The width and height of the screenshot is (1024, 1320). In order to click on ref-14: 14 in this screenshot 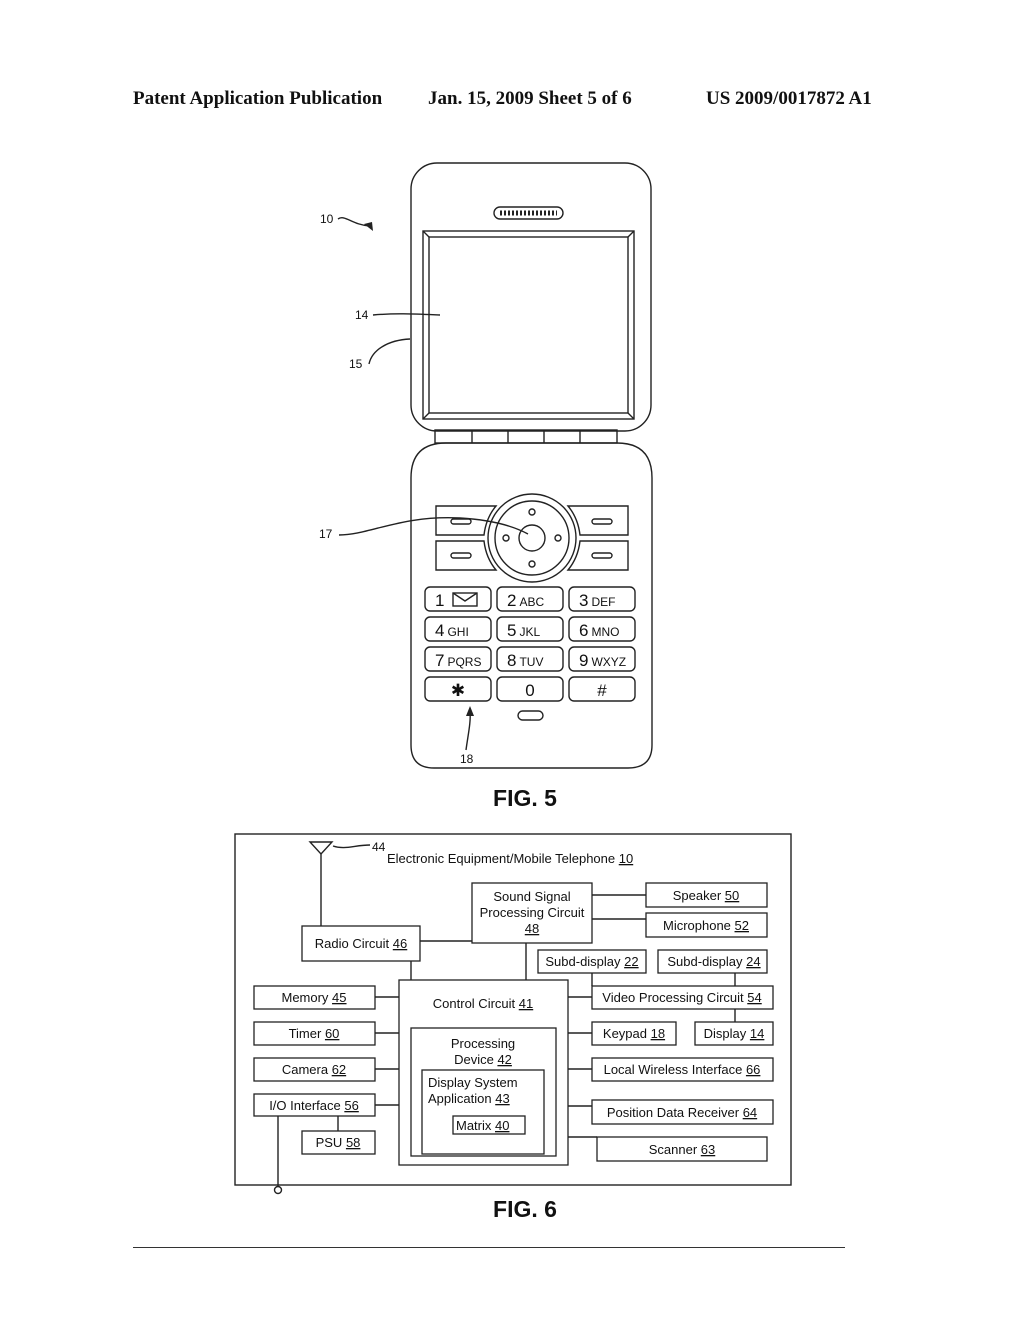, I will do `click(362, 315)`.